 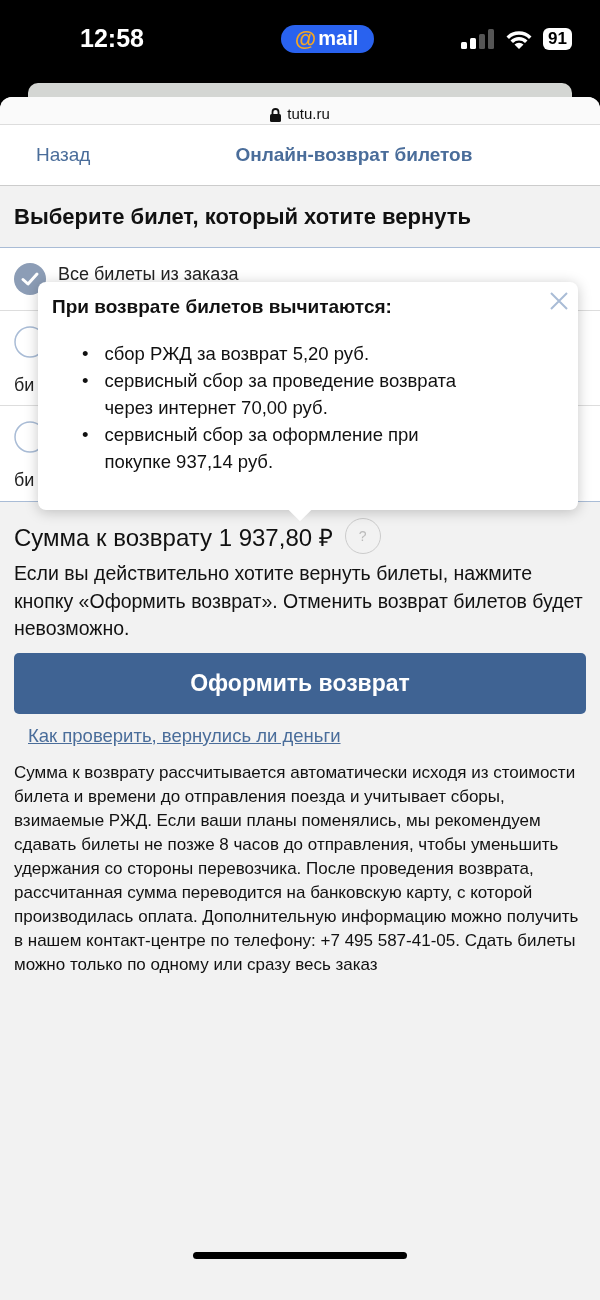 What do you see at coordinates (243, 216) in the screenshot?
I see `section-heading: Выберите билет, который хотите вернуть` at bounding box center [243, 216].